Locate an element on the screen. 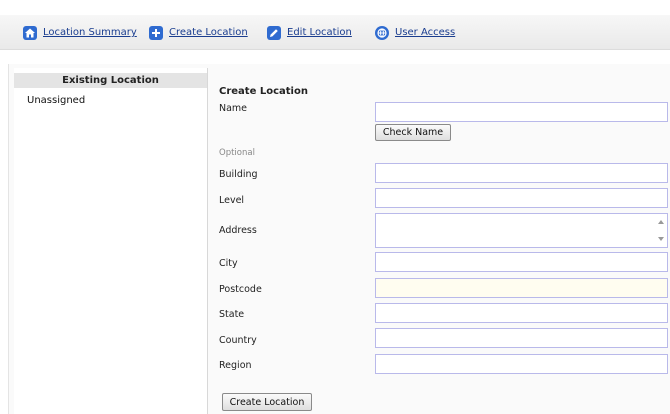  nav-create-location: Create Location is located at coordinates (198, 32).